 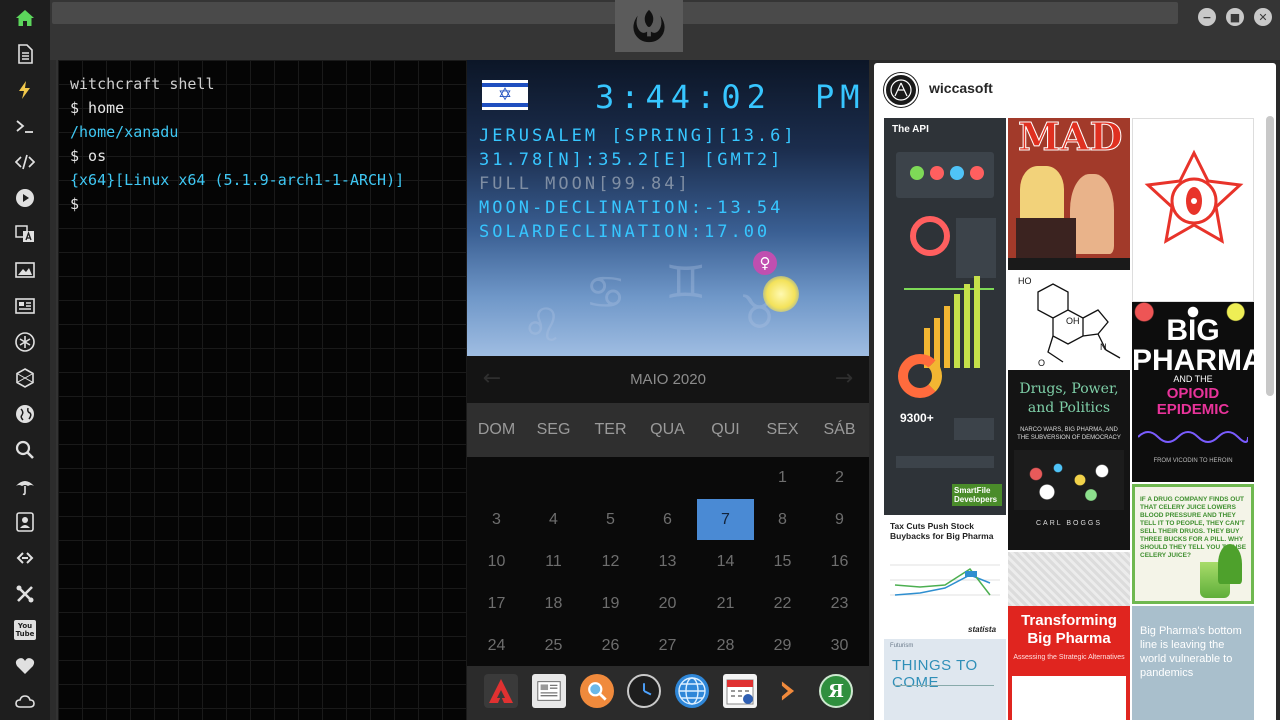 What do you see at coordinates (25, 198) in the screenshot?
I see `play-icon` at bounding box center [25, 198].